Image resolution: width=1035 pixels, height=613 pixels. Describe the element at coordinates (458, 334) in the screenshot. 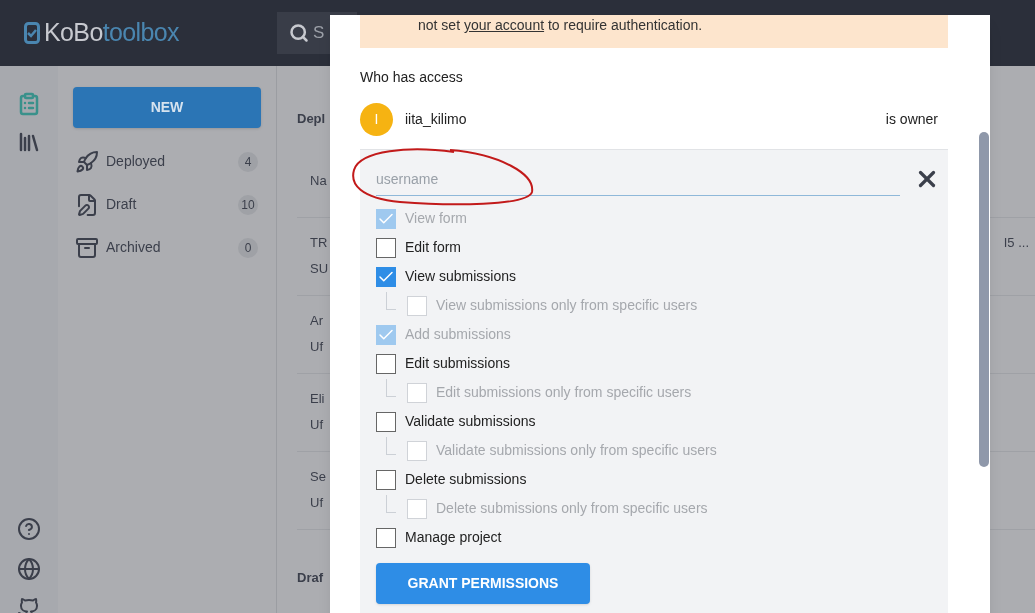

I see `permission-label: Add submissions` at that location.